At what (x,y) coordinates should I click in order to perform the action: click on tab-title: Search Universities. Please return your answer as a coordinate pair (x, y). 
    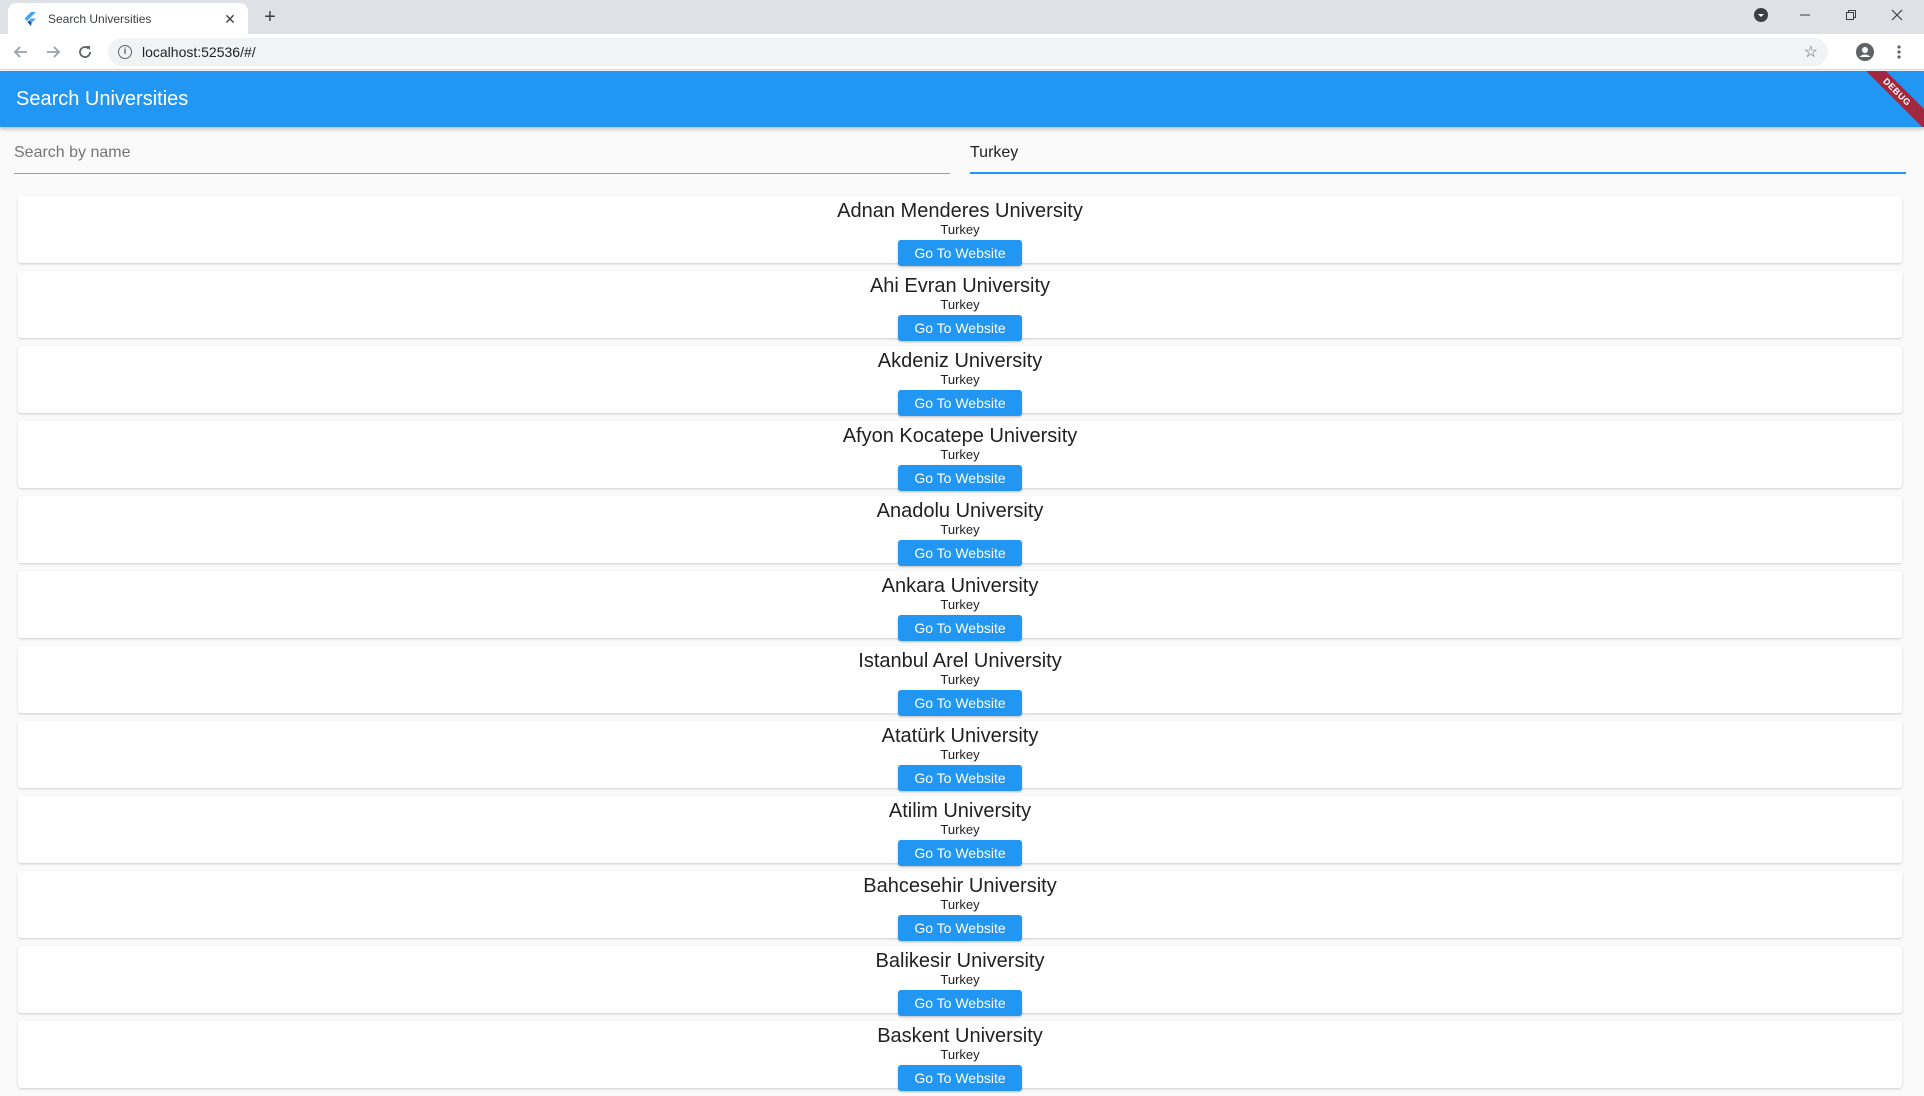
    Looking at the image, I should click on (100, 18).